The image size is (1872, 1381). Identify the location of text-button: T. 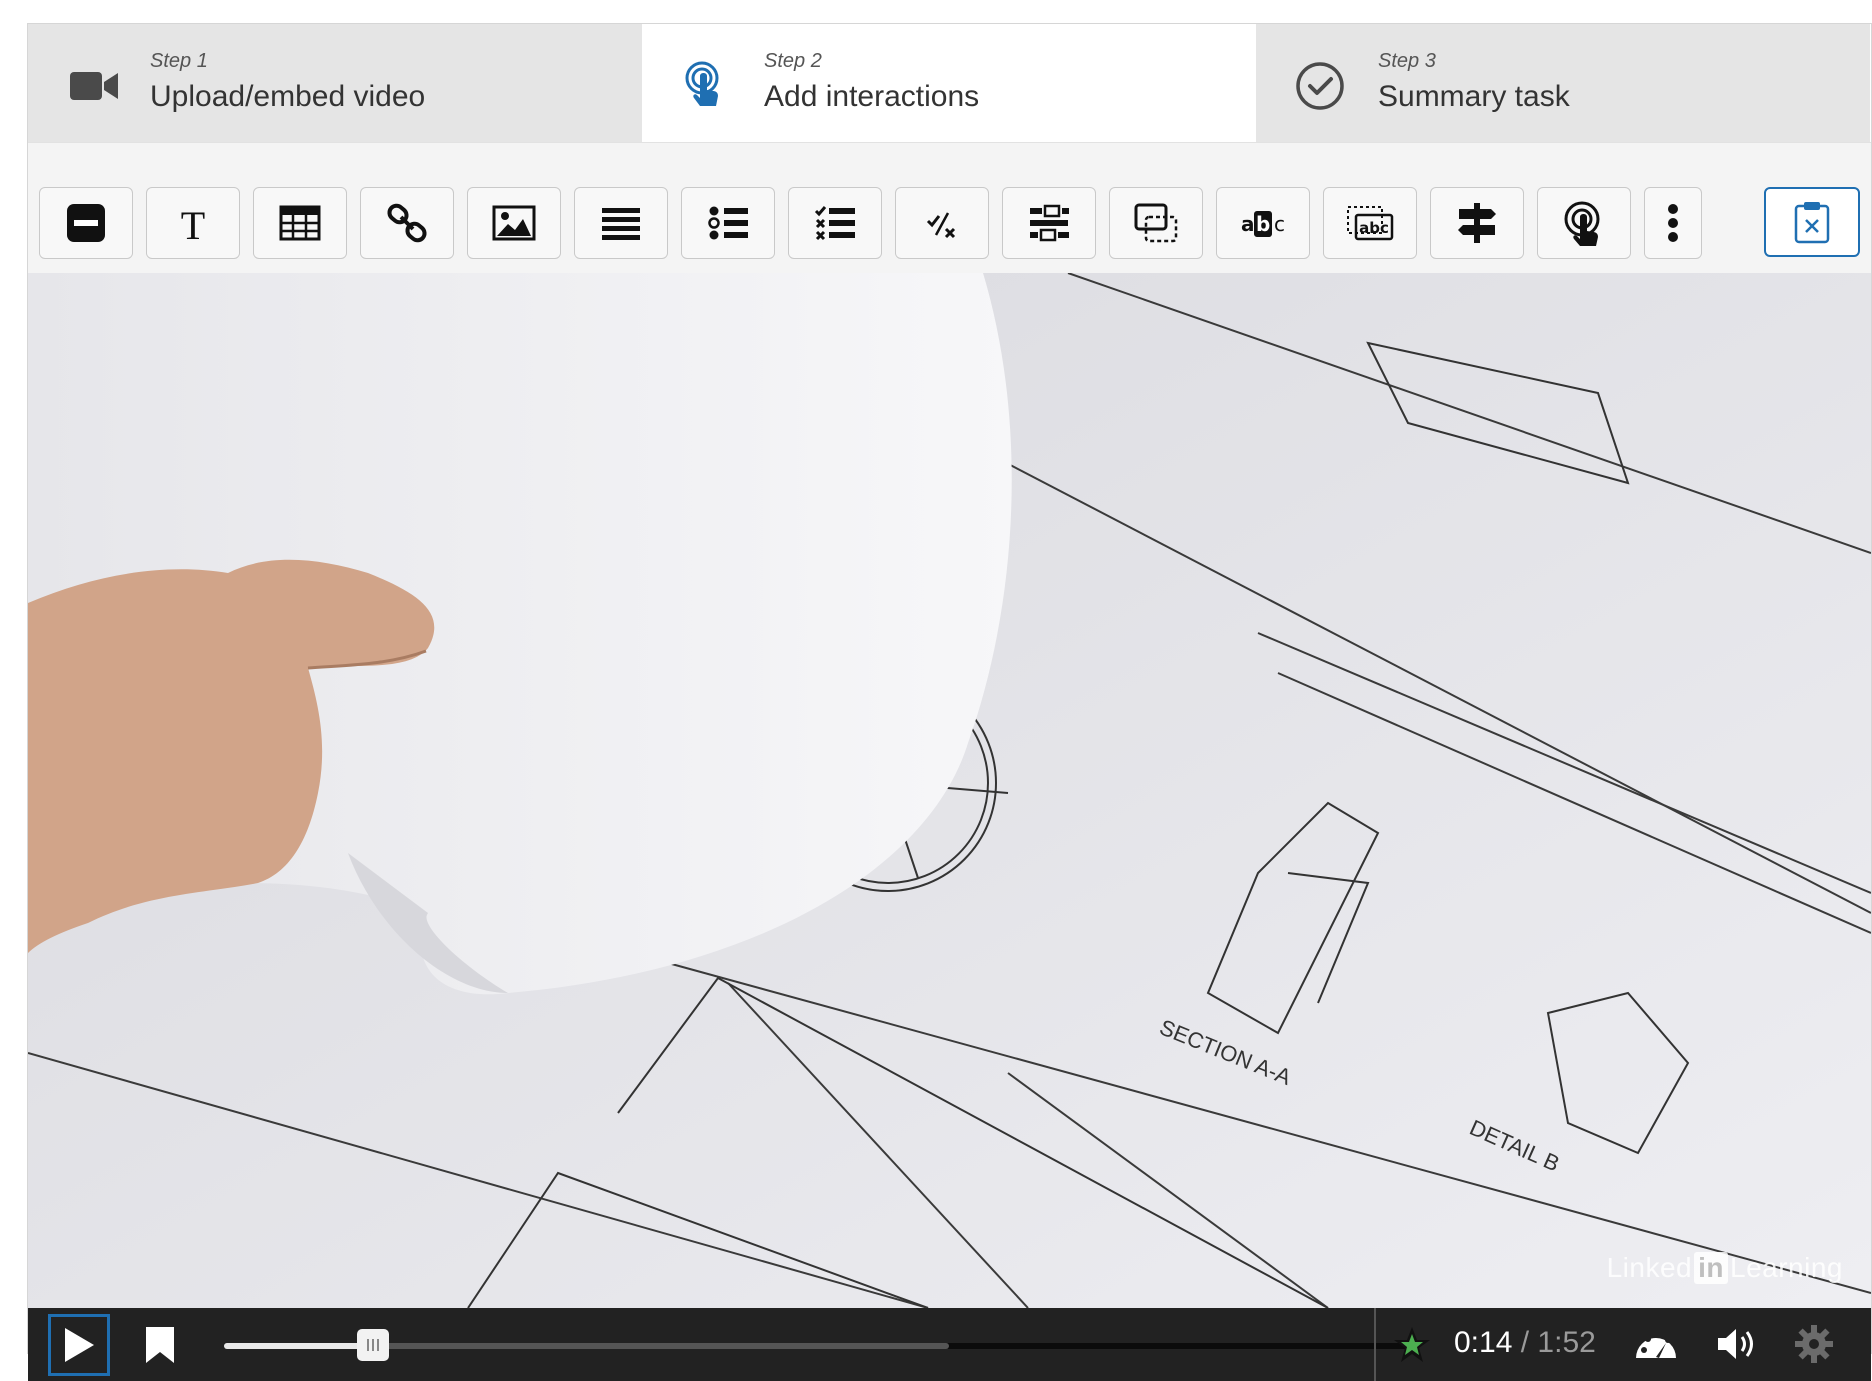
(193, 223).